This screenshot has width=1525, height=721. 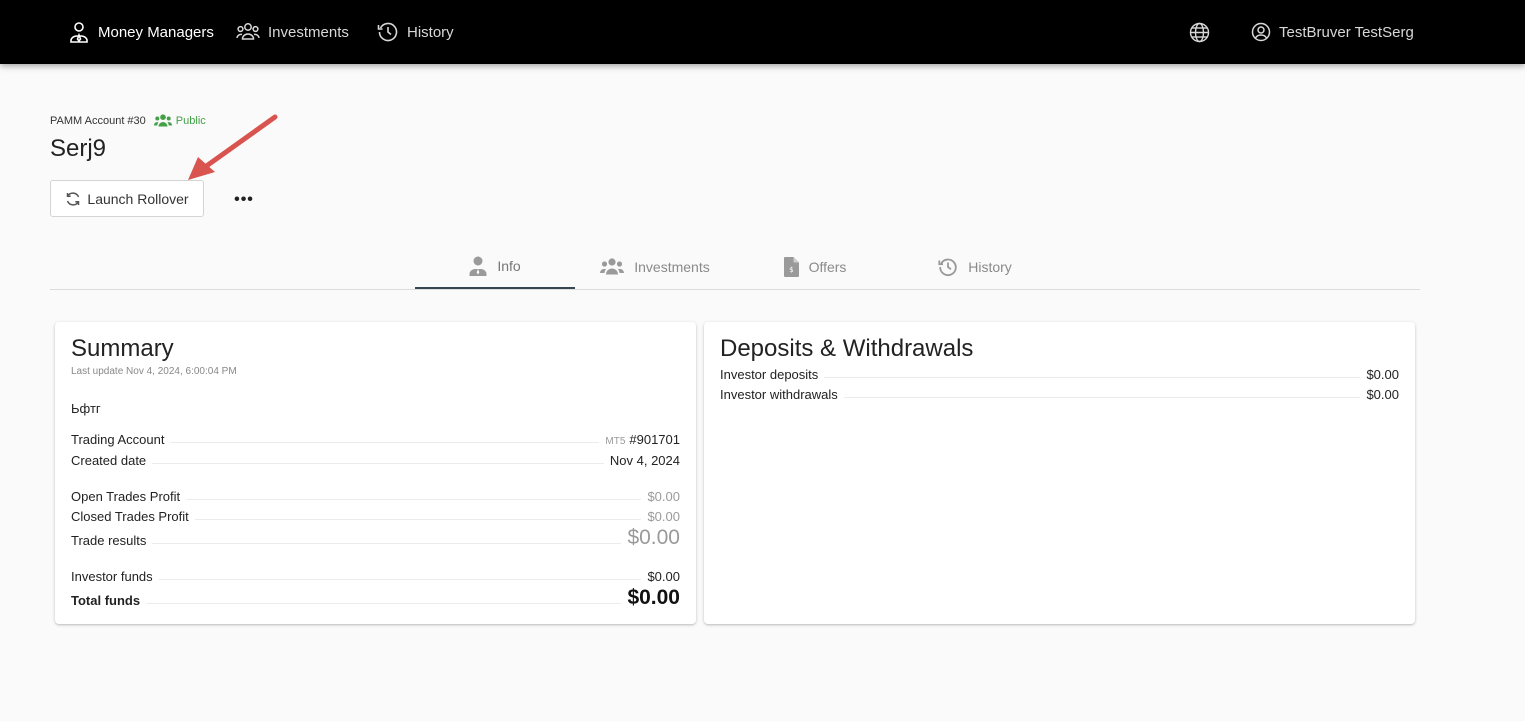 I want to click on investor-funds-label: Investor funds, so click(x=112, y=576).